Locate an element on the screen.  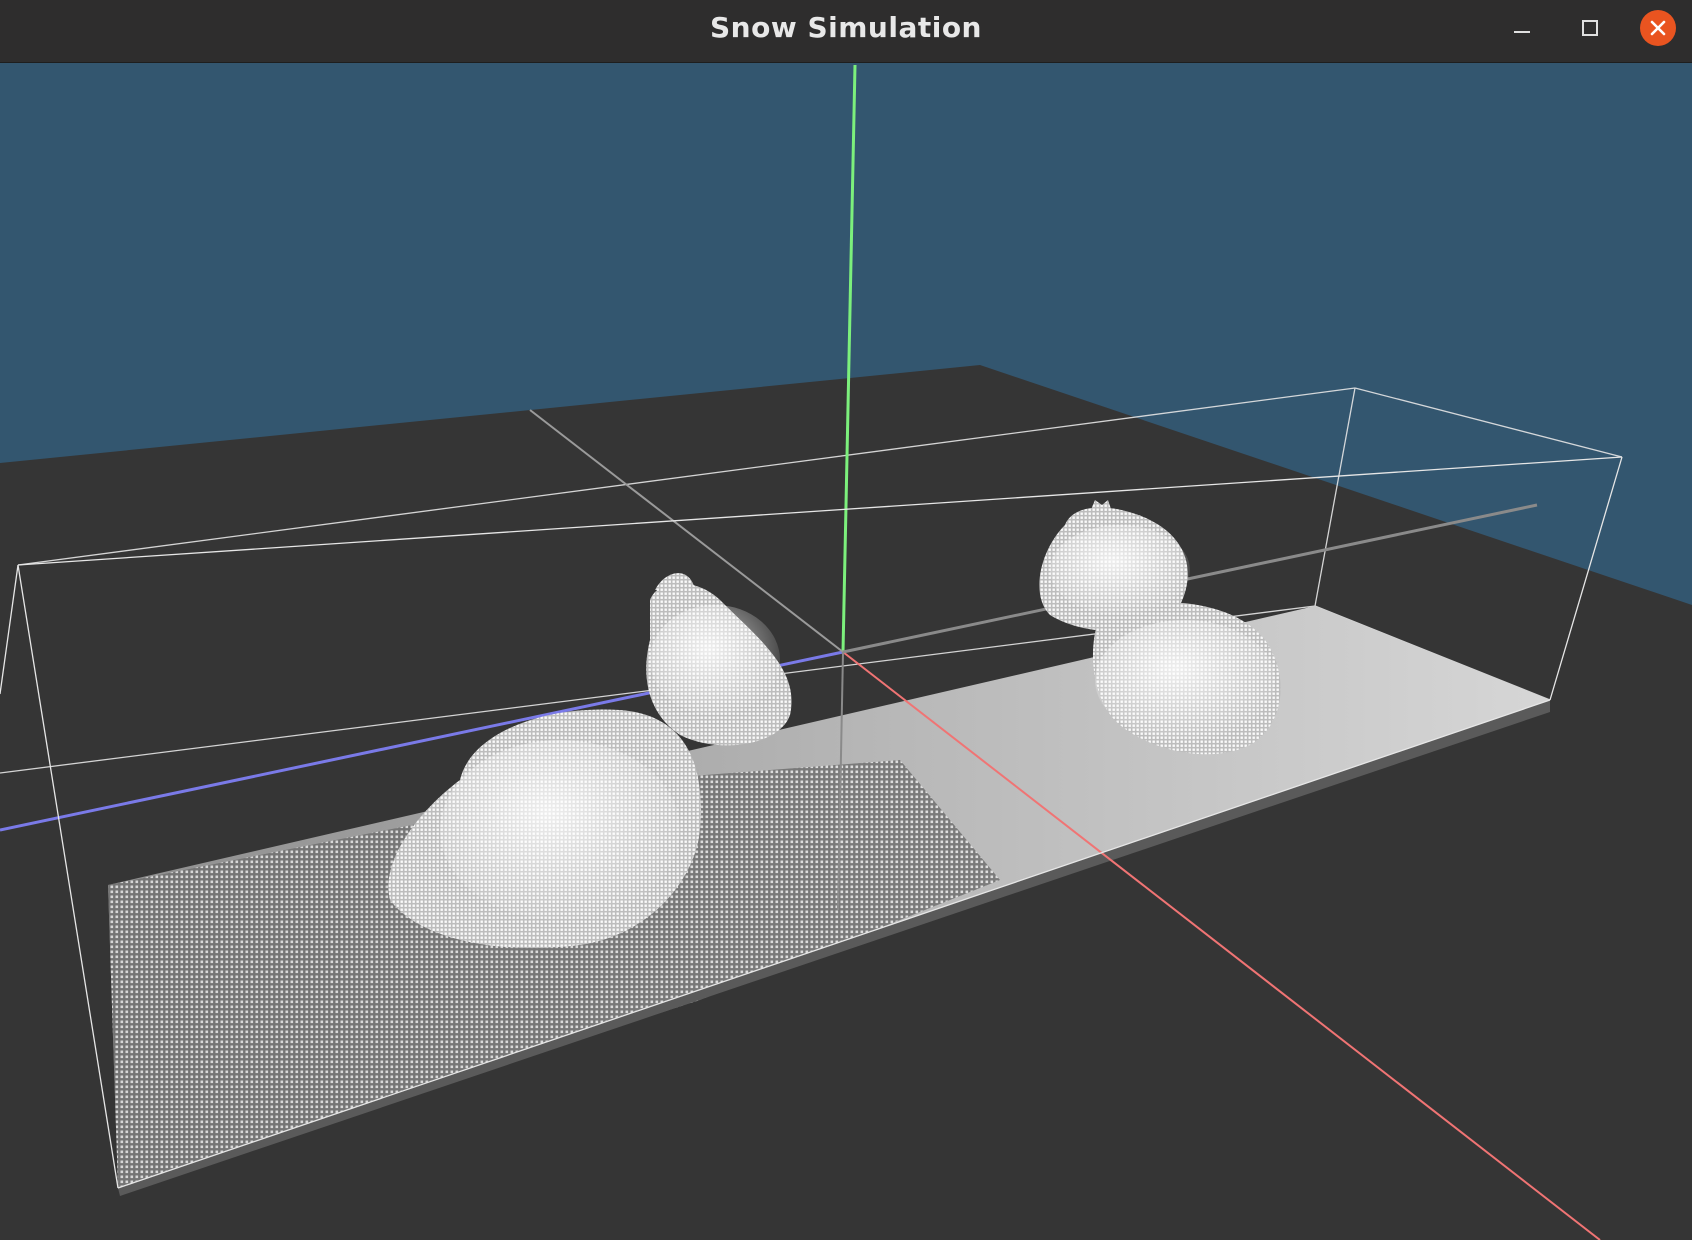
maximize-icon is located at coordinates (1590, 28).